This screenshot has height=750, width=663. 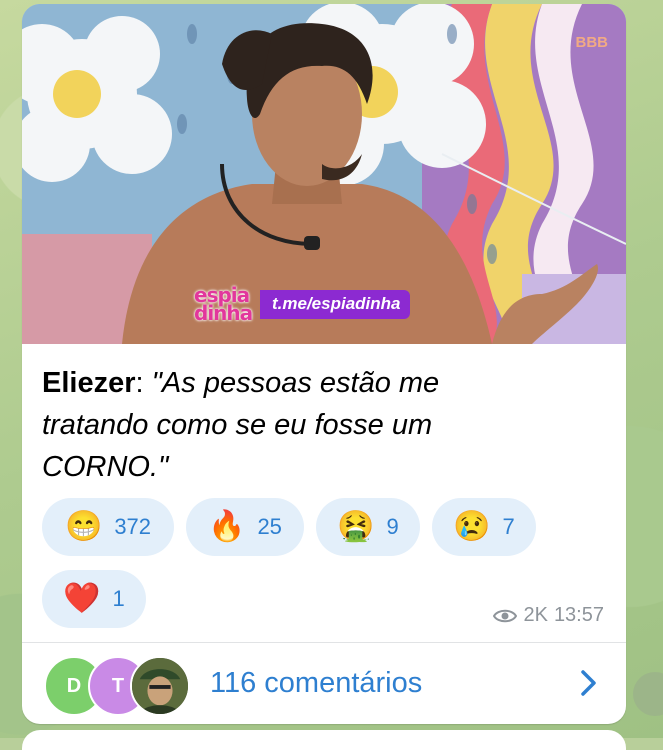 What do you see at coordinates (237, 425) in the screenshot?
I see `quote-line-2: tratando como se eu fosse um` at bounding box center [237, 425].